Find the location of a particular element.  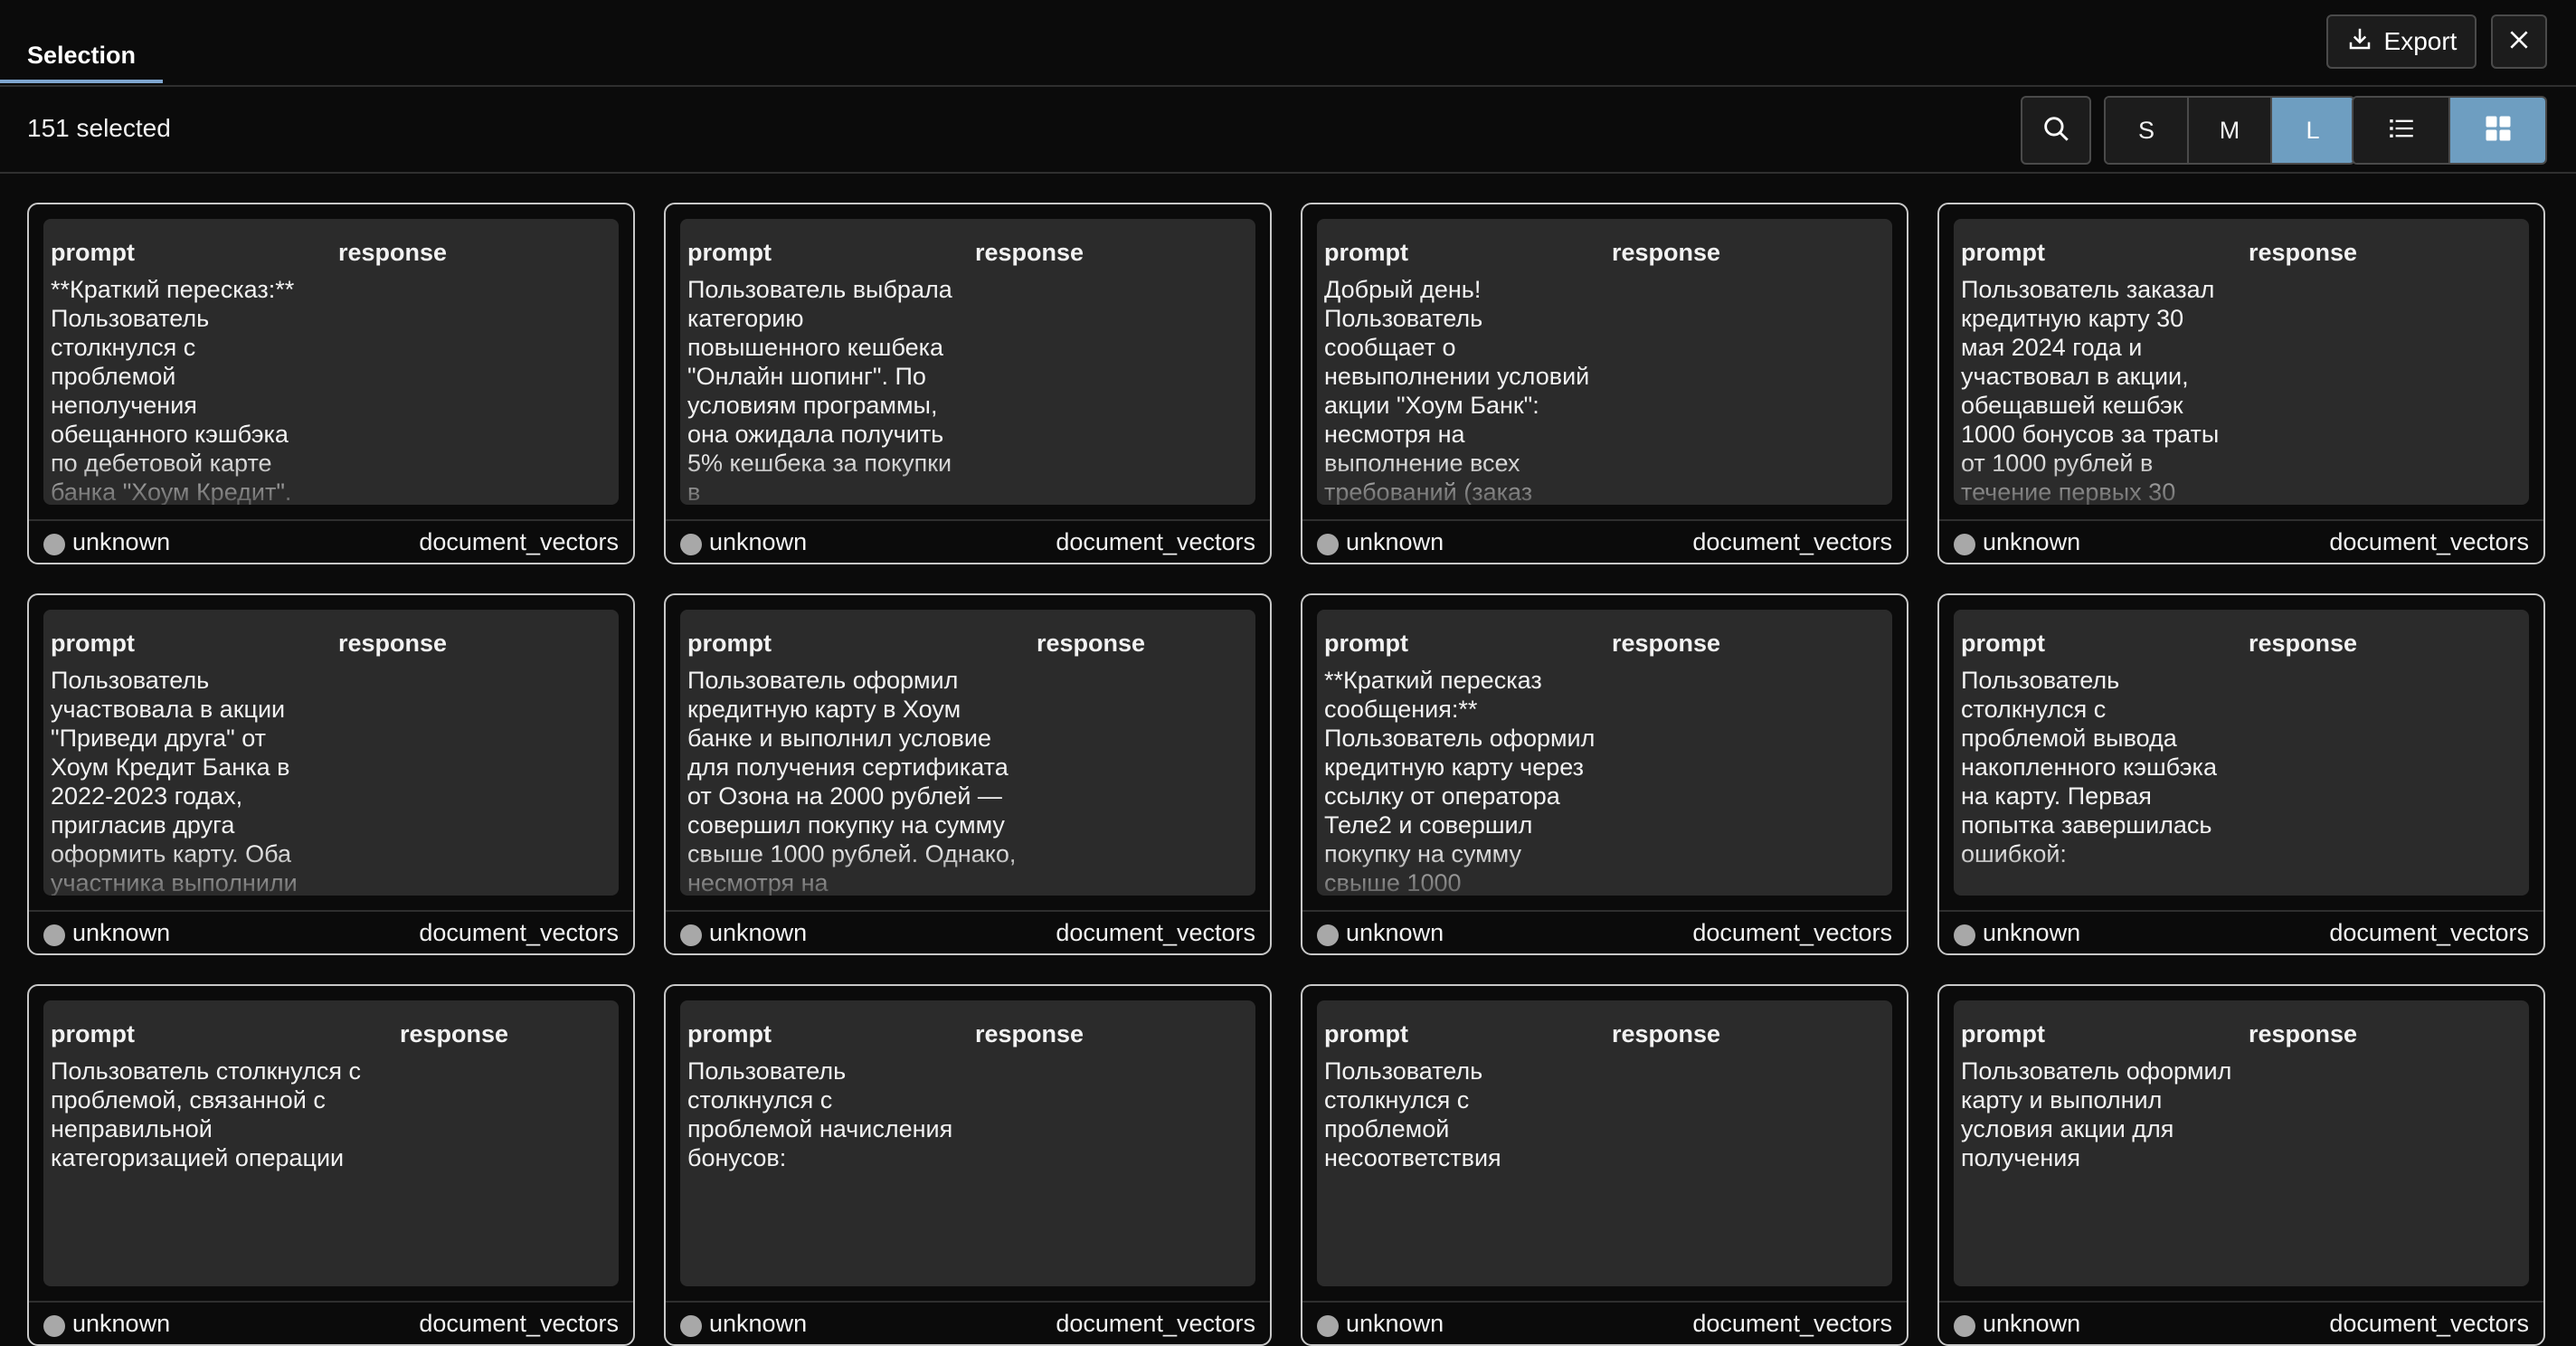

size-toggle-group: S M L is located at coordinates (2229, 130).